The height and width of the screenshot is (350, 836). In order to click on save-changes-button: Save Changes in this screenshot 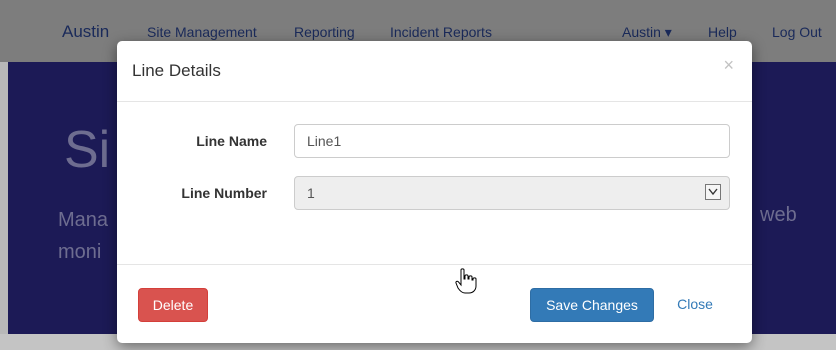, I will do `click(592, 305)`.